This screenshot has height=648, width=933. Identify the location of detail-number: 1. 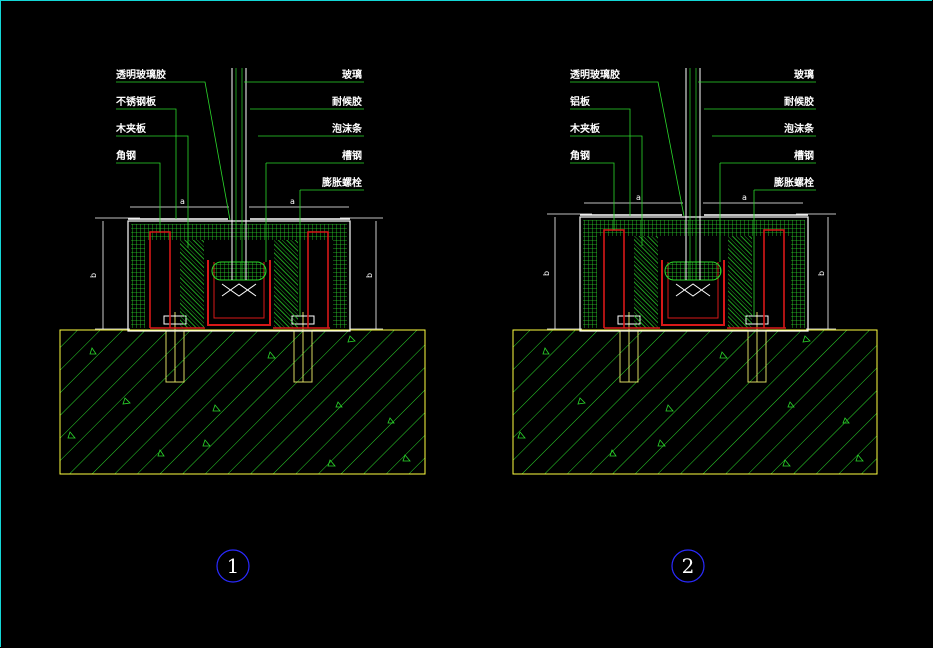
(233, 566).